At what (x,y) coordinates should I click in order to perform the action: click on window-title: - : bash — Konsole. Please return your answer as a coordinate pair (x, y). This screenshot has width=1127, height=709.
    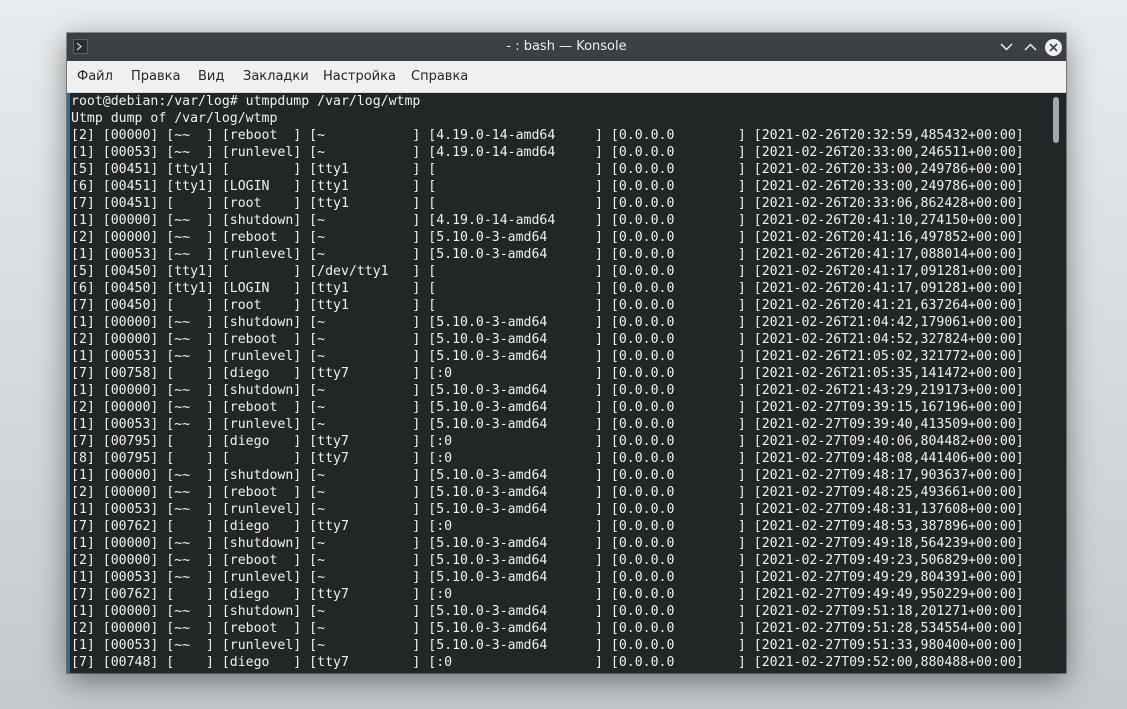
    Looking at the image, I should click on (566, 46).